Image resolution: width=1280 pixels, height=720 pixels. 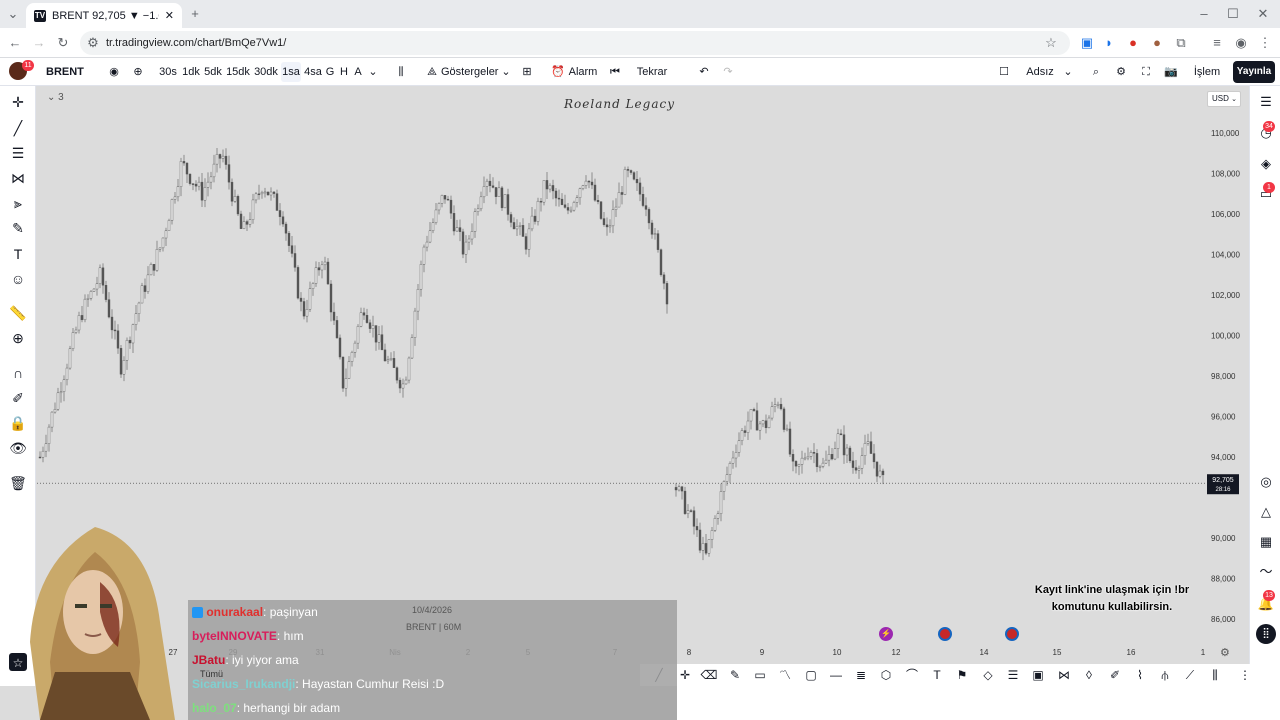 I want to click on fav-curve-icon: ⌒, so click(x=912, y=675).